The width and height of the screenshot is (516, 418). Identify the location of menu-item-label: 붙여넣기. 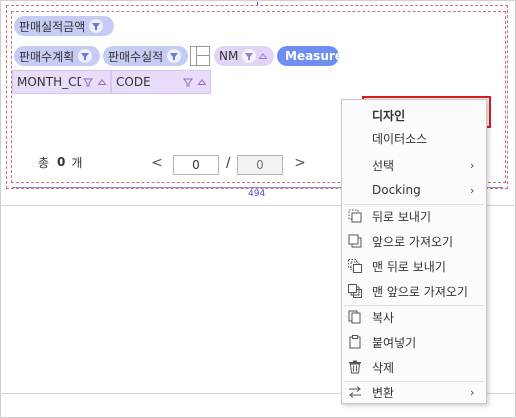
(394, 342).